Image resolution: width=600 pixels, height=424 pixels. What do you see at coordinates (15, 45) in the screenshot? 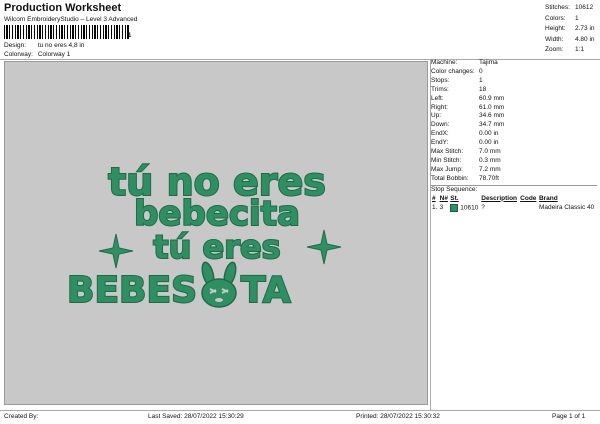
I see `design-label: Design:` at bounding box center [15, 45].